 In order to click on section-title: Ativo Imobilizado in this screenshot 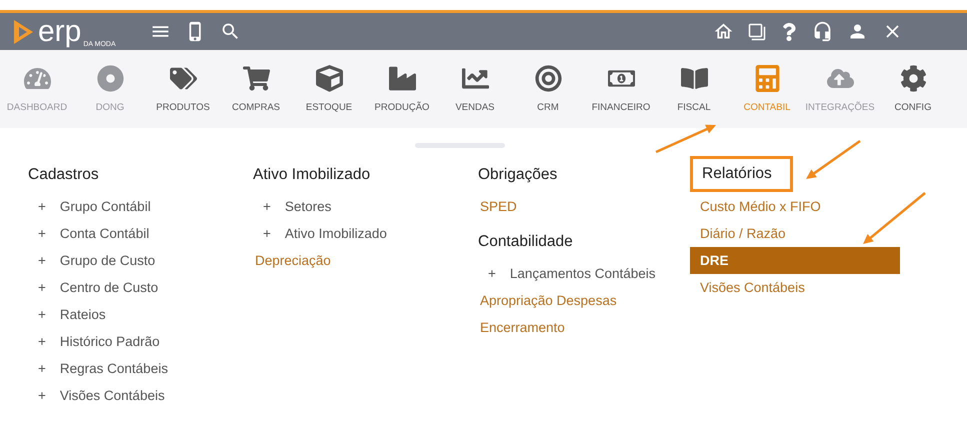, I will do `click(311, 175)`.